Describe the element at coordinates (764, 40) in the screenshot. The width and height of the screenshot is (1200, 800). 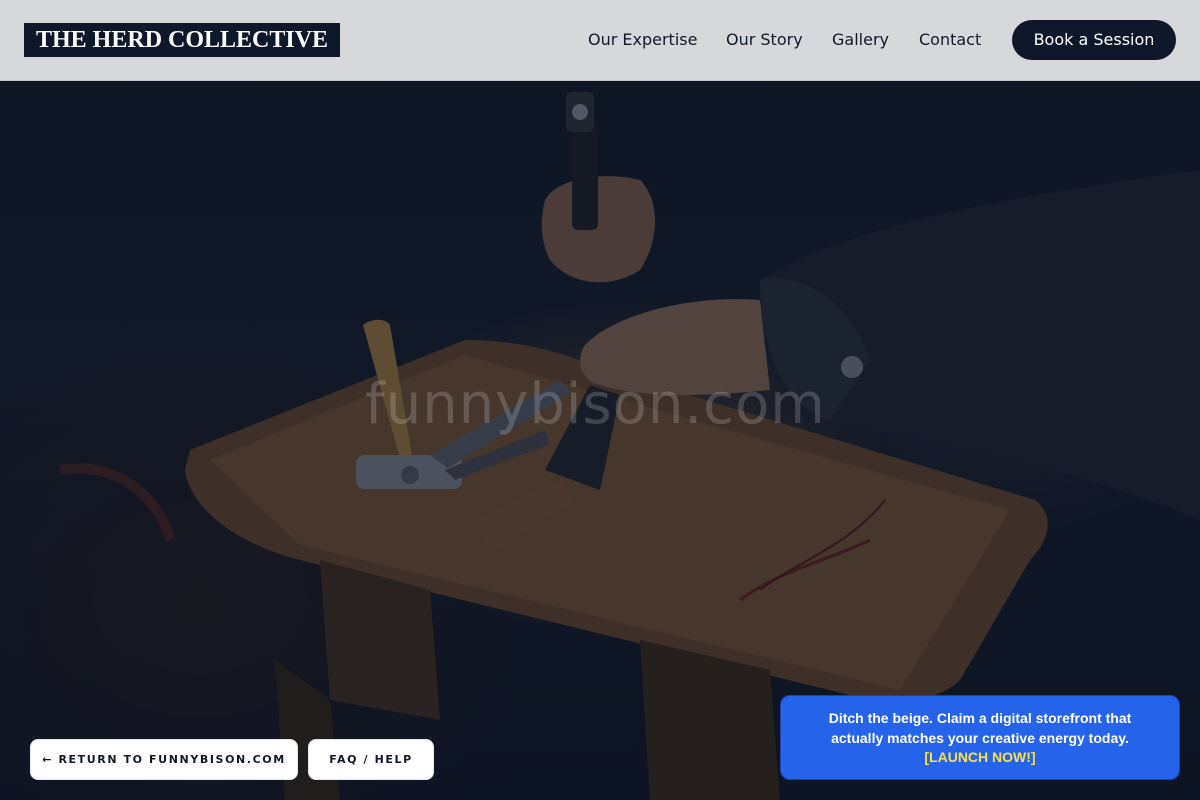
I see `nav-link-story: Our Story` at that location.